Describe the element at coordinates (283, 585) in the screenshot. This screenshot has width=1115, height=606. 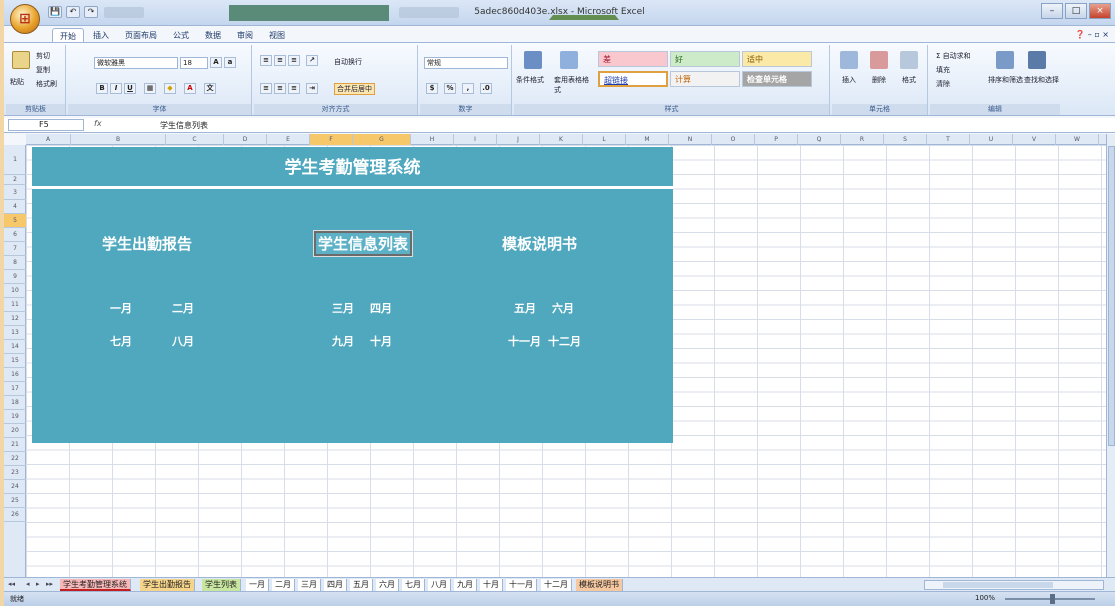
I see `sheet-tab-5: 二月` at that location.